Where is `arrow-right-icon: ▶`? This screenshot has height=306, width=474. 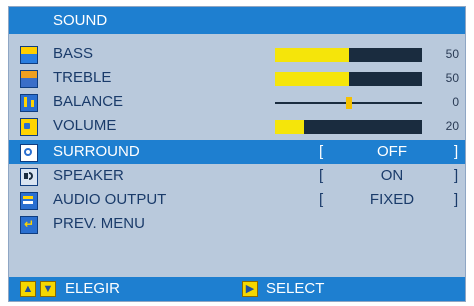
arrow-right-icon: ▶ is located at coordinates (250, 289).